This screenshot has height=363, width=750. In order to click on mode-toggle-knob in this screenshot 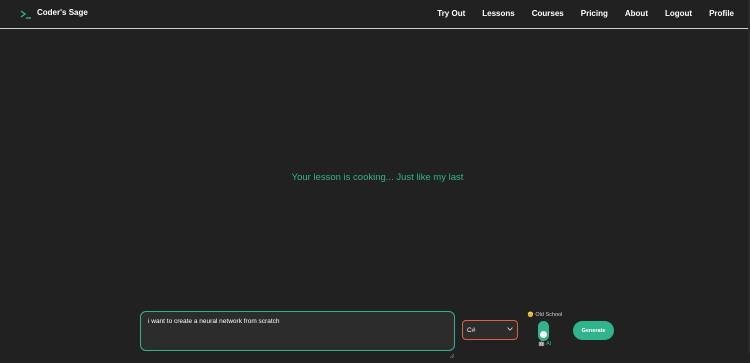, I will do `click(543, 334)`.